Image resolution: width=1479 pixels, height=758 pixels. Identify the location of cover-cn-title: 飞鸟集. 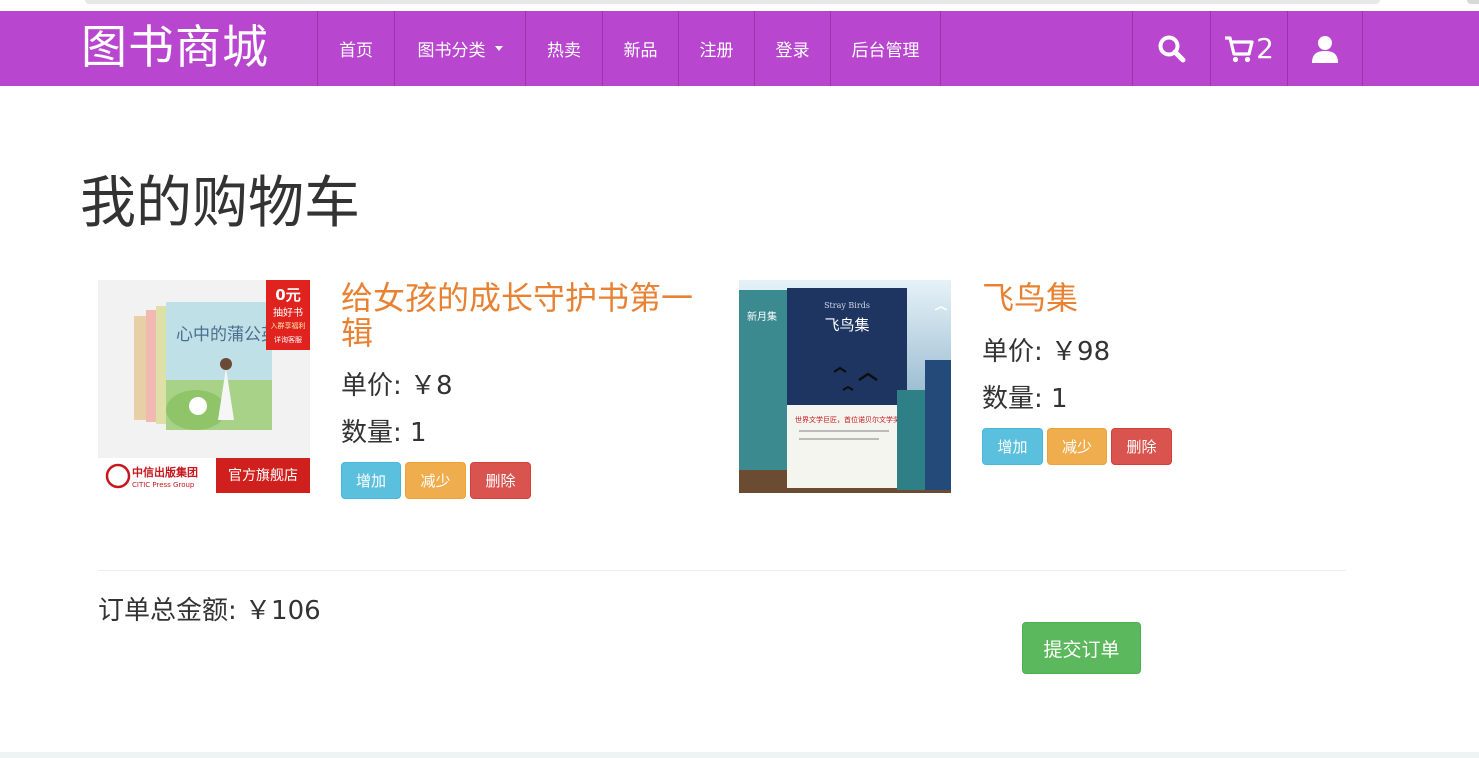
(846, 325).